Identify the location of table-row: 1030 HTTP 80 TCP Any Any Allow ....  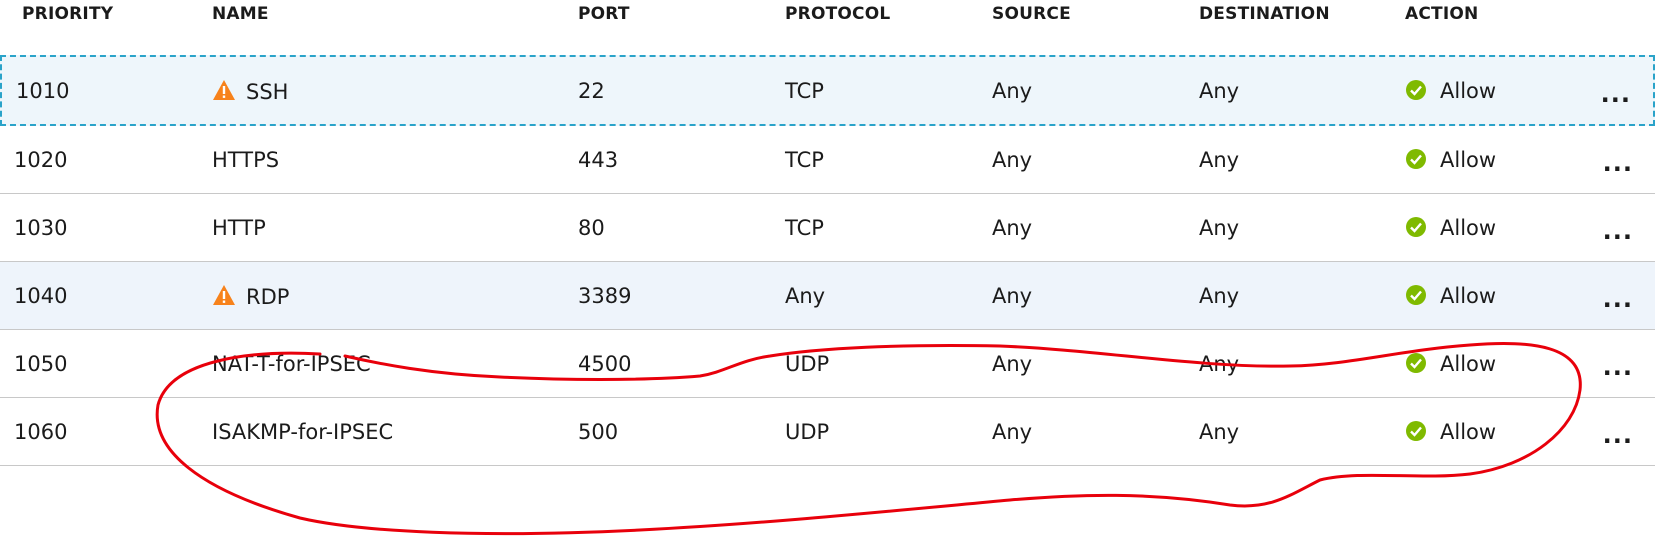
(827, 228).